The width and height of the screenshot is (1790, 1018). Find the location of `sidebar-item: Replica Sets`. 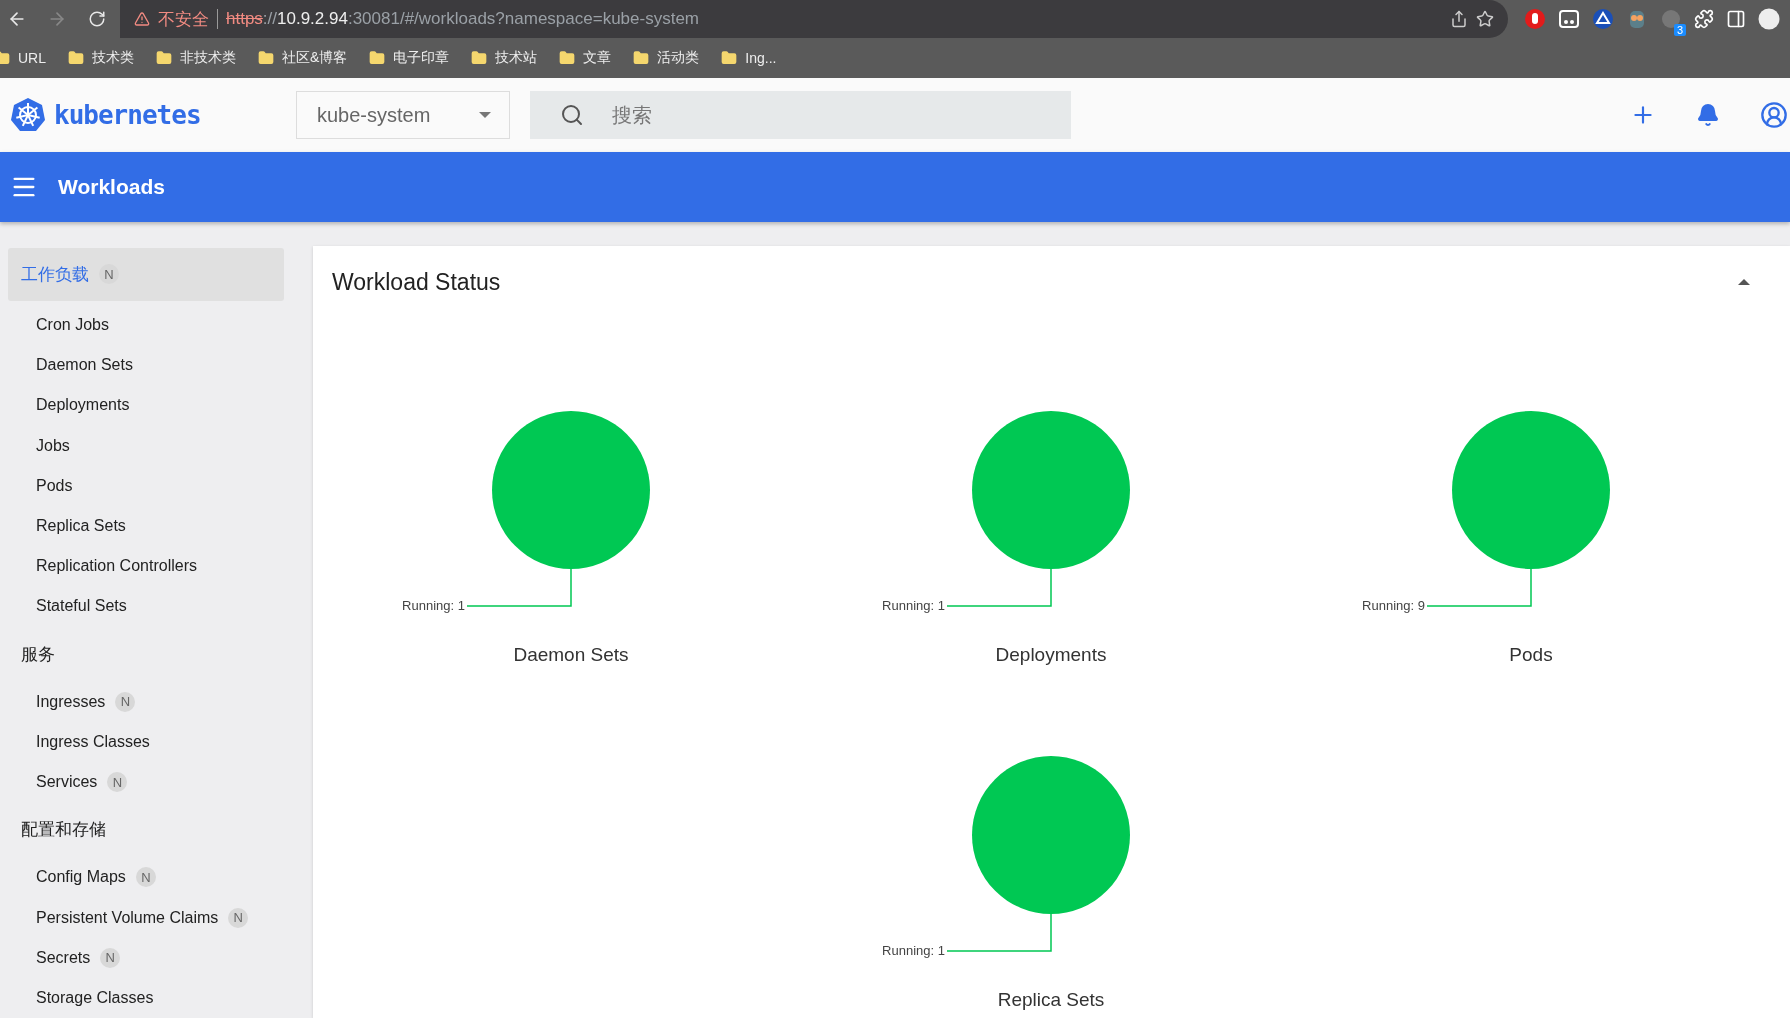

sidebar-item: Replica Sets is located at coordinates (146, 526).